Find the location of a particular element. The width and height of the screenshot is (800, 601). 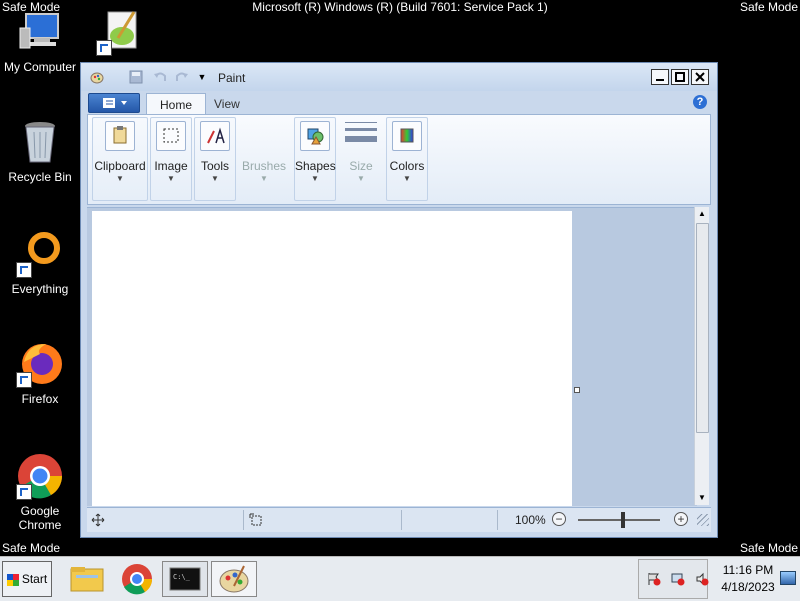

action-center-icon is located at coordinates (654, 579).